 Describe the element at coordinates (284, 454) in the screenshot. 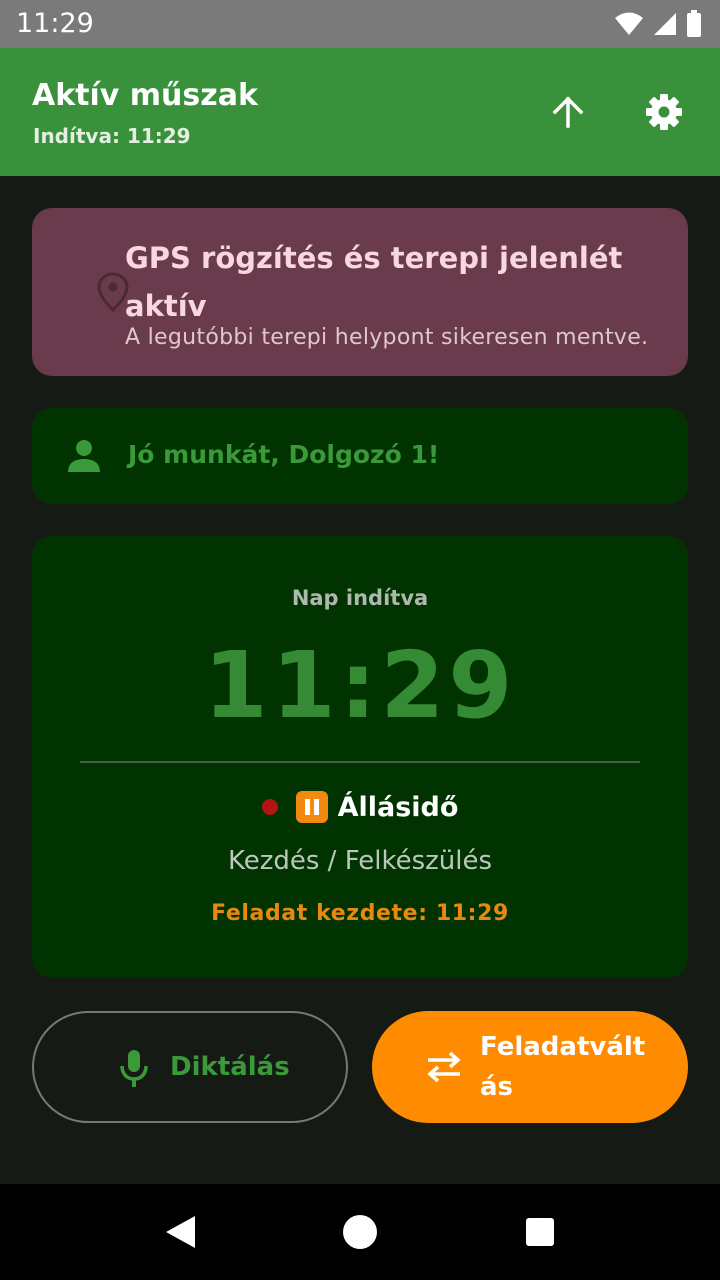

I see `greeting-text: Jó munkát, Dolgozó 1!` at that location.